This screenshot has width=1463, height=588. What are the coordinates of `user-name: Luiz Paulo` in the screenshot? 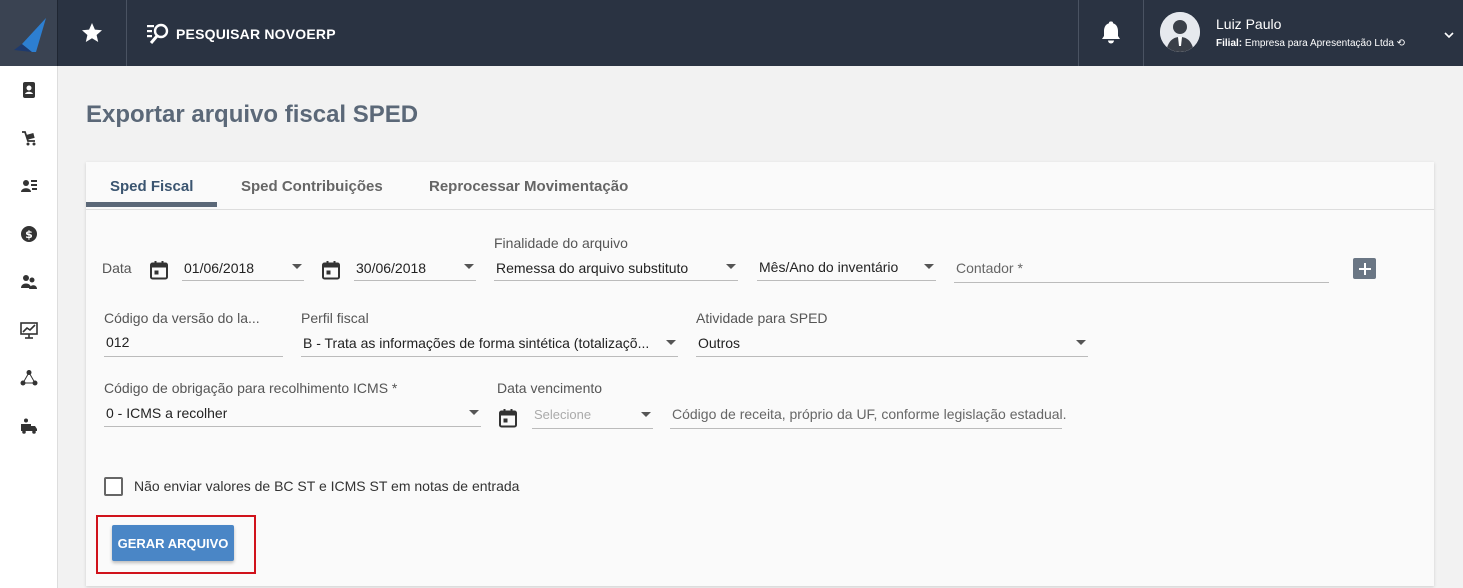 It's located at (1249, 24).